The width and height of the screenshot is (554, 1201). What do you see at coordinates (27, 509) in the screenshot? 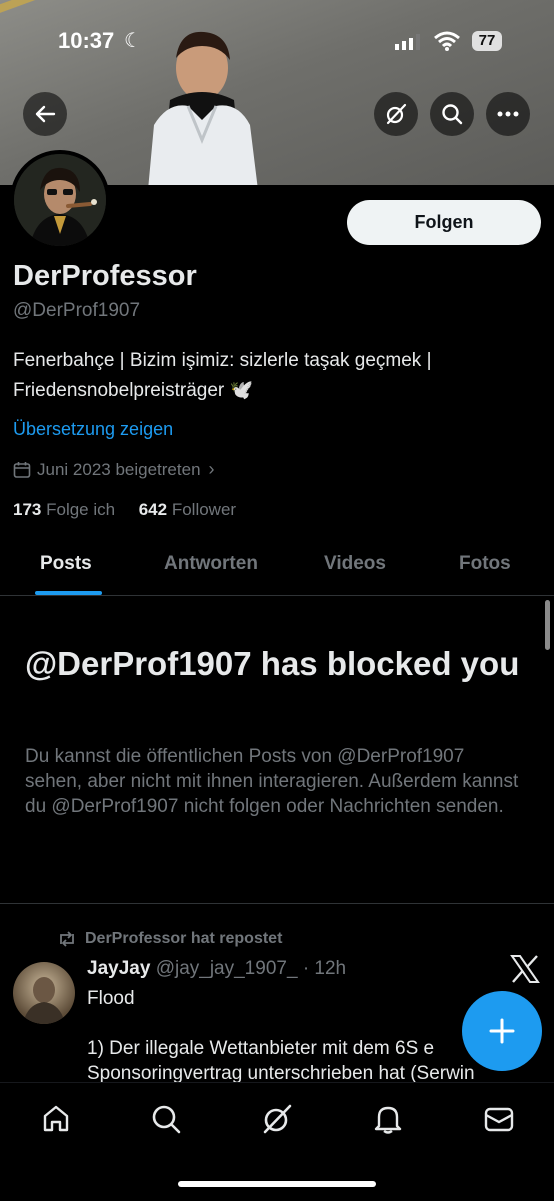
I see `following-count: 173` at bounding box center [27, 509].